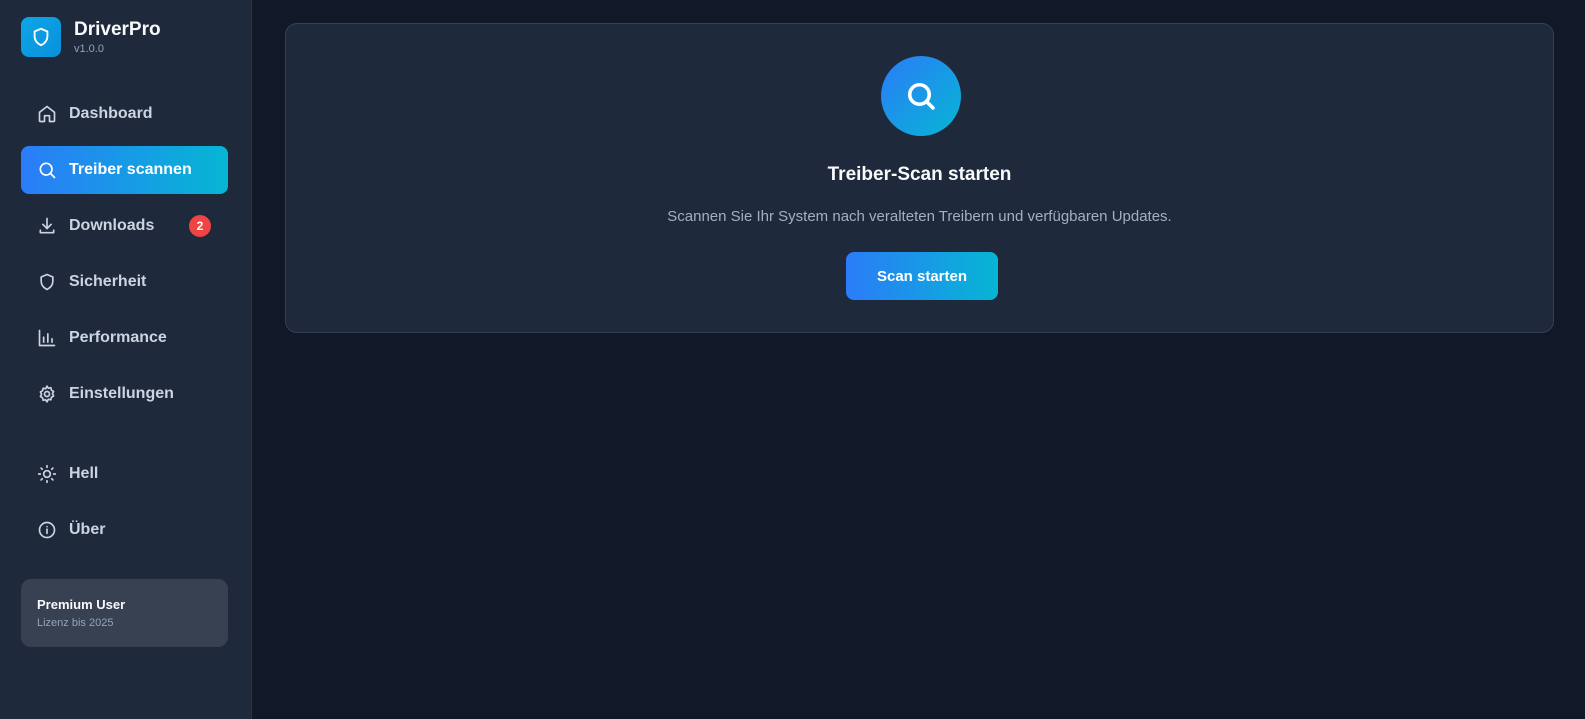  What do you see at coordinates (117, 29) in the screenshot?
I see `app-name: DriverPro` at bounding box center [117, 29].